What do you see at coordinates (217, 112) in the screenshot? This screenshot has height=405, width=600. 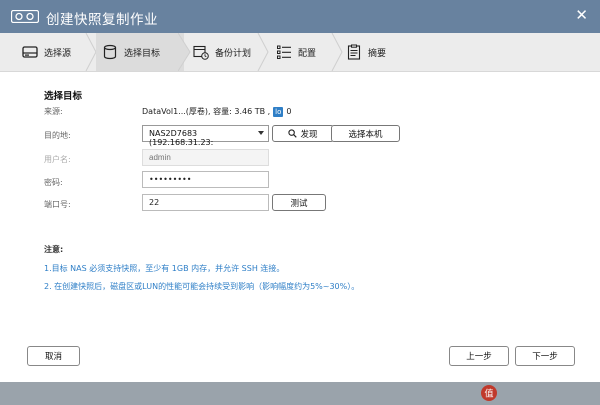 I see `source-value: DataVol1...(厚卷), 容量: 3.46 TB , lo 0` at bounding box center [217, 112].